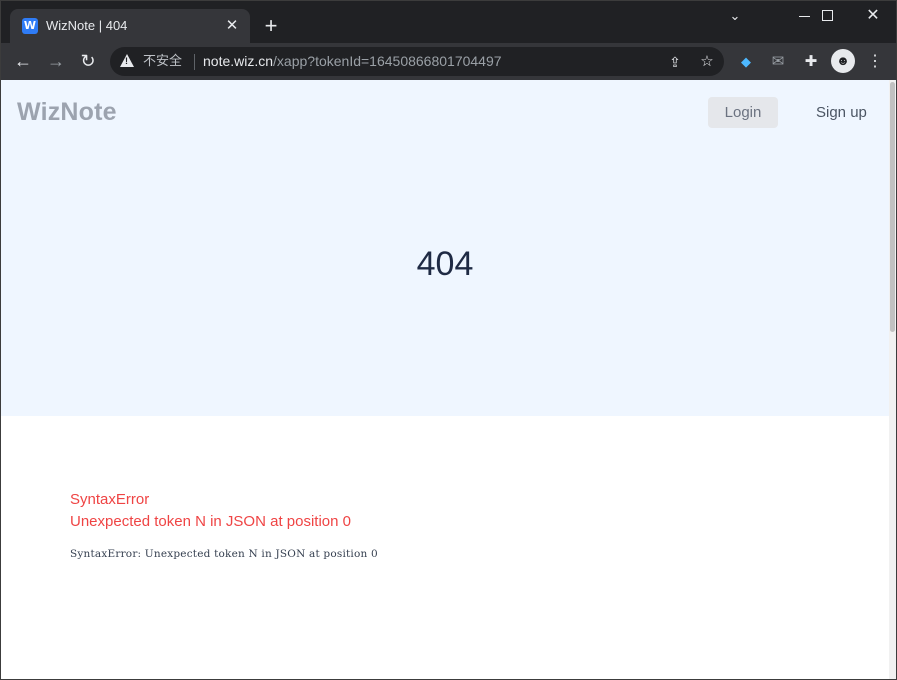 The height and width of the screenshot is (680, 897). I want to click on star-icon: ☆, so click(707, 62).